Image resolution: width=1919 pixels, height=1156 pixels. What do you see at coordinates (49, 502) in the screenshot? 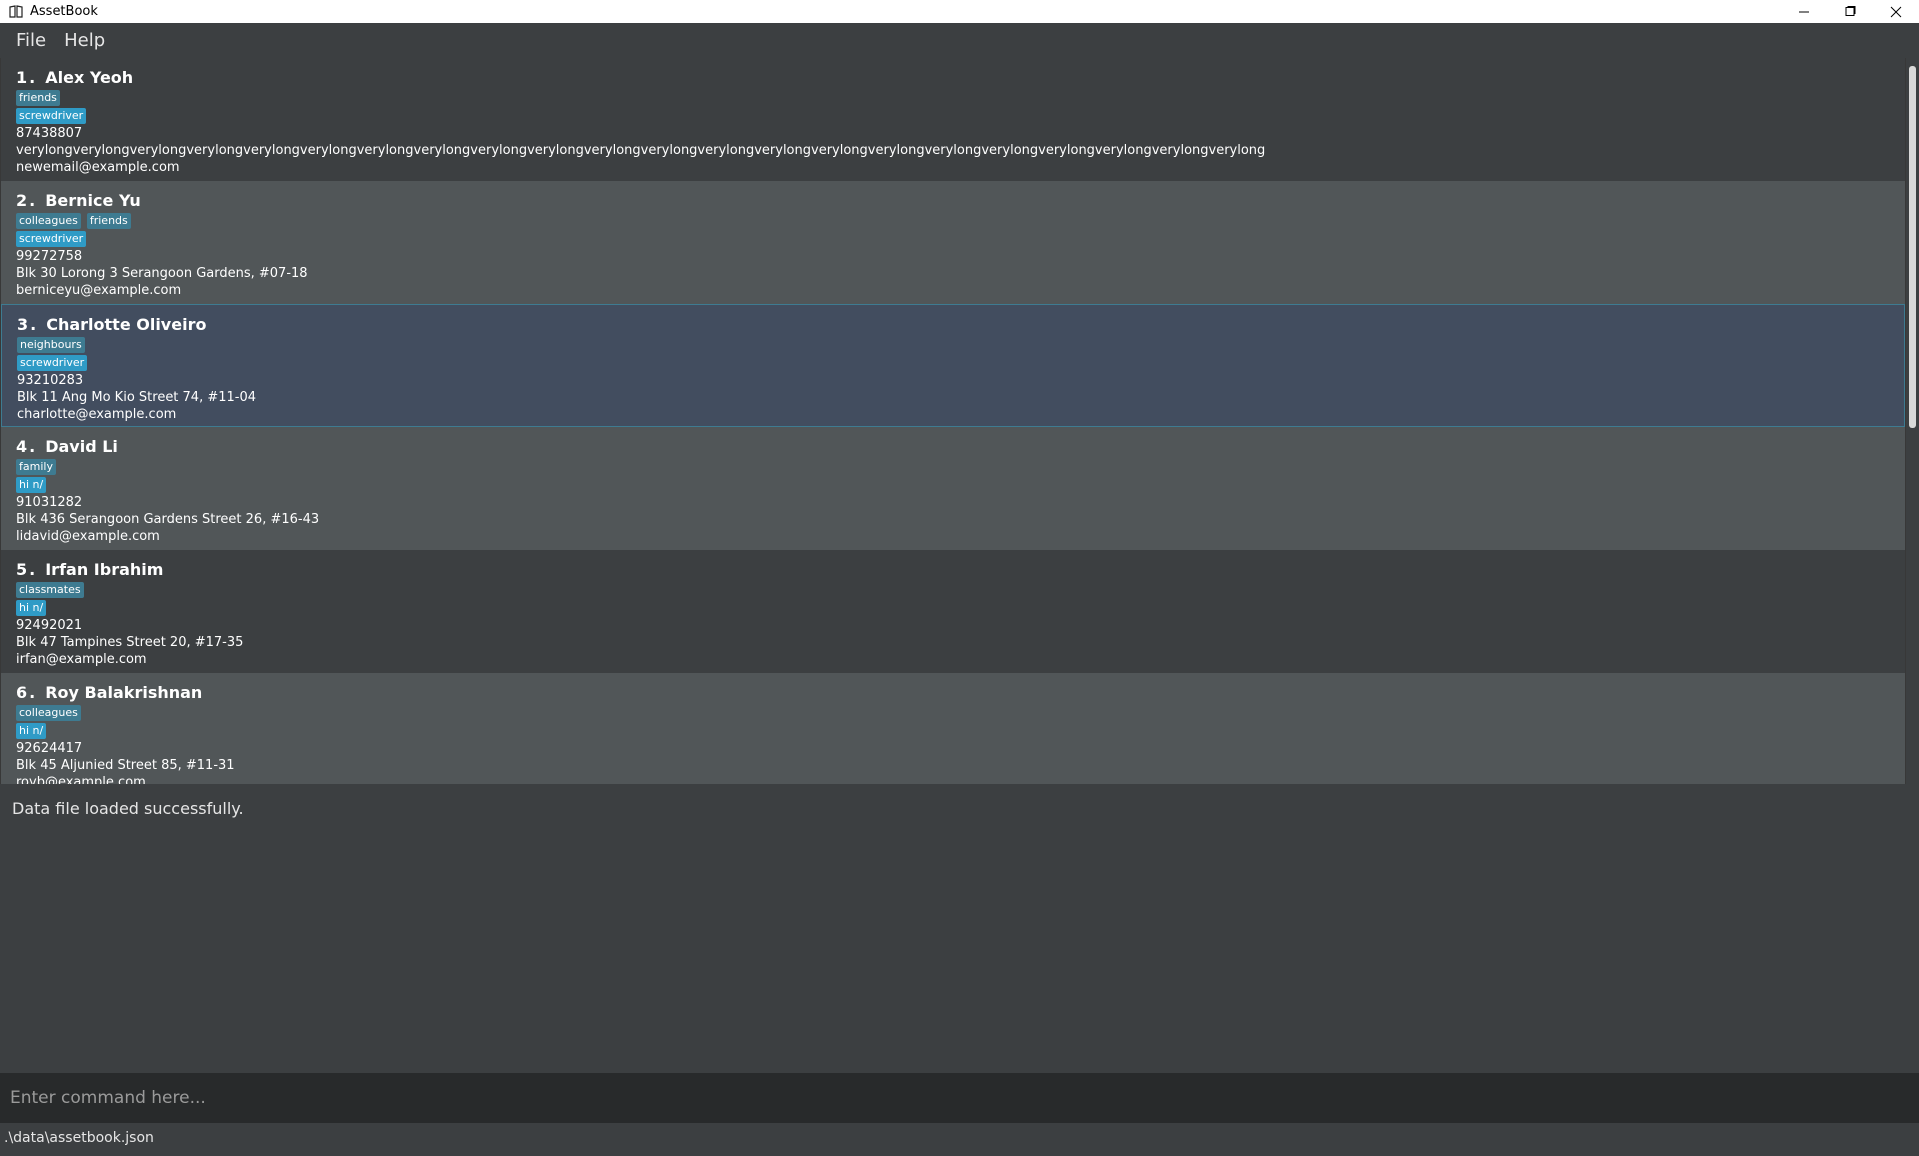
I see `contact-phone: 91031282` at bounding box center [49, 502].